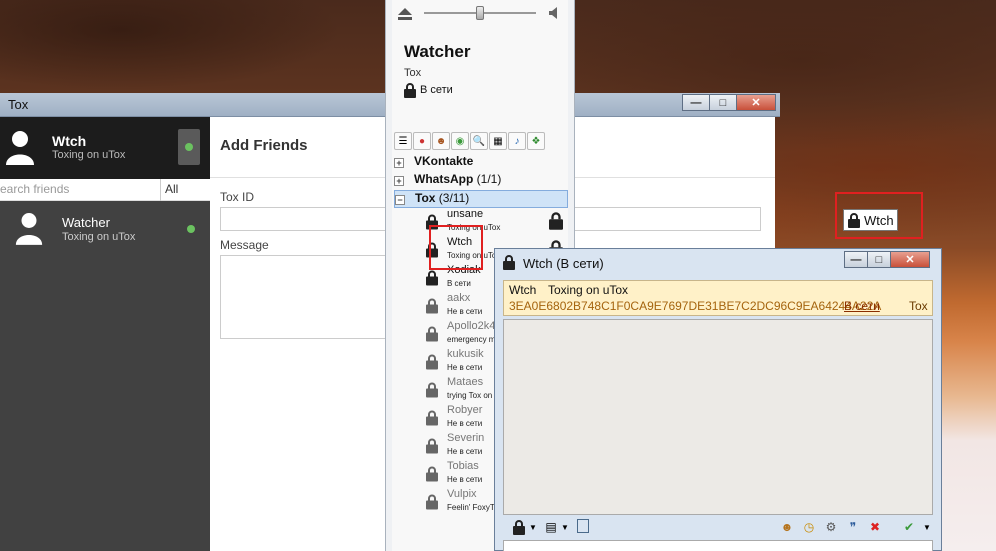 The image size is (996, 551). What do you see at coordinates (105, 190) in the screenshot?
I see `search-bar: earch friends All` at bounding box center [105, 190].